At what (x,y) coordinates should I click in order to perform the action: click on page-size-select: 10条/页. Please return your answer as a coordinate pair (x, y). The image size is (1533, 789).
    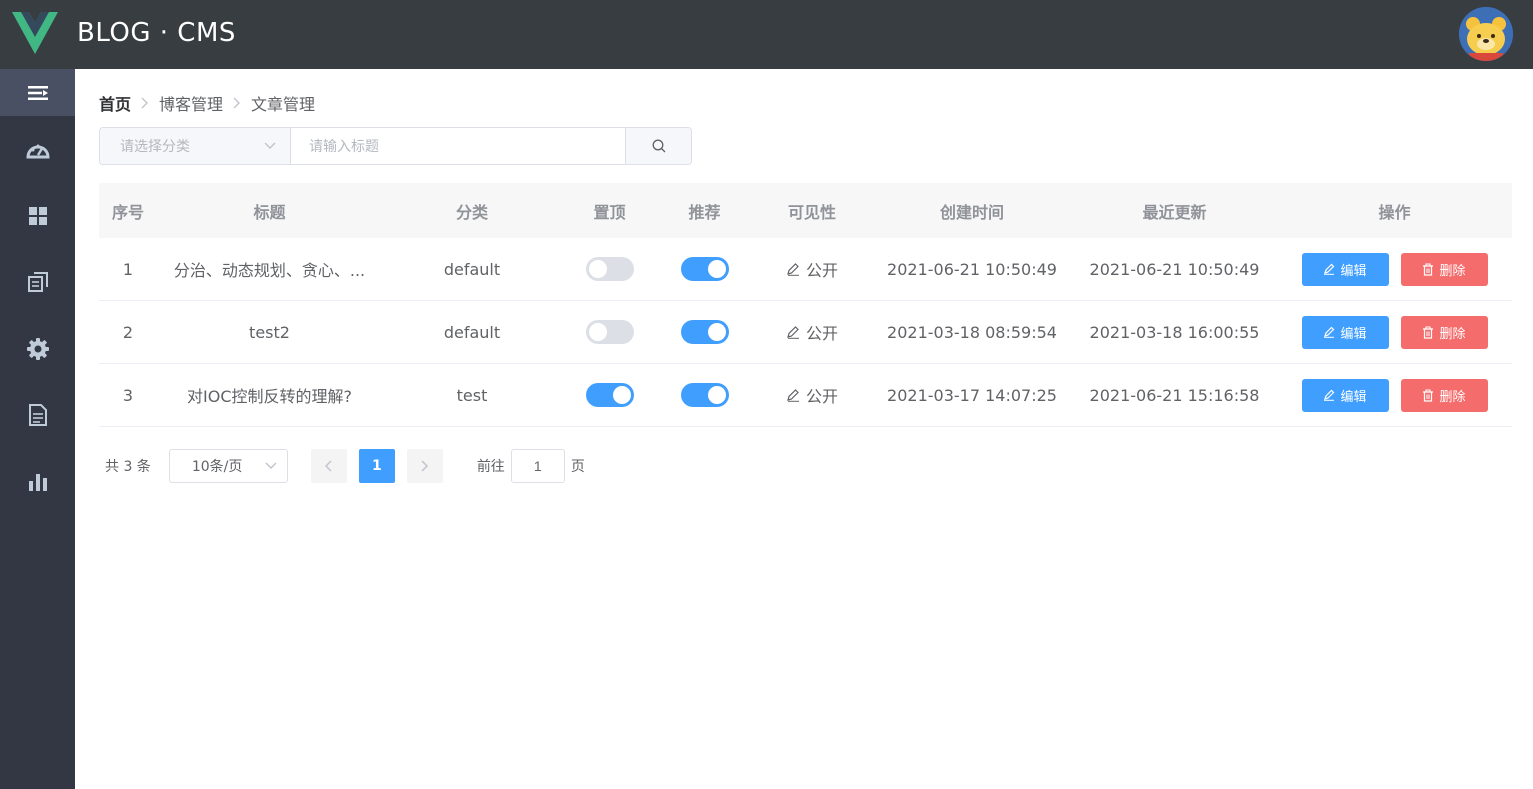
    Looking at the image, I should click on (228, 466).